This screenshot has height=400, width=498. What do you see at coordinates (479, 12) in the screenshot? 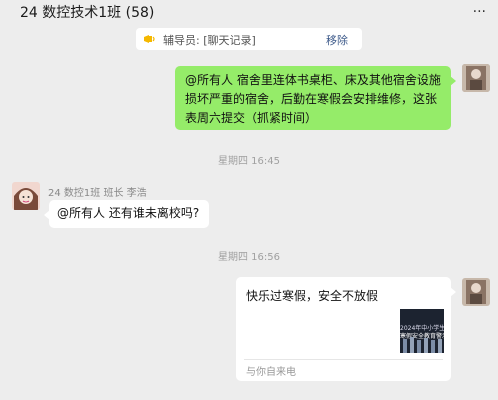
I see `more-icon: ···` at bounding box center [479, 12].